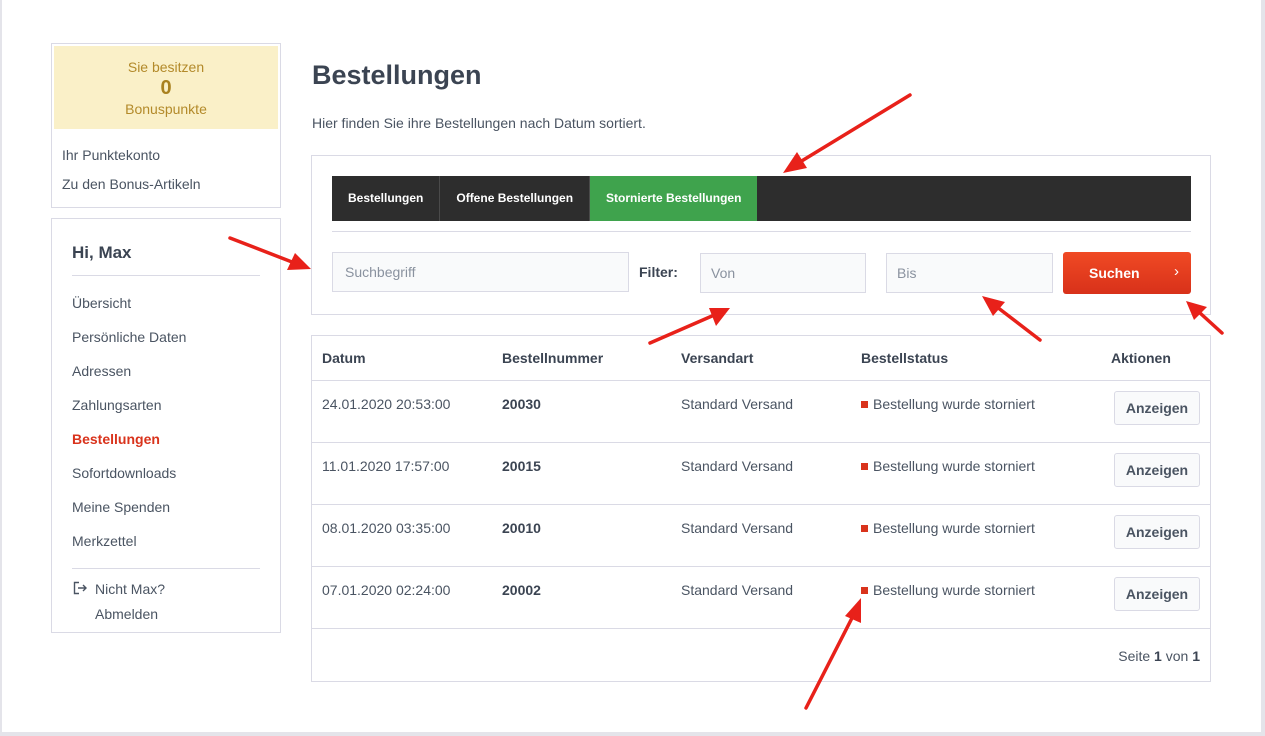 The image size is (1265, 736). Describe the element at coordinates (166, 184) in the screenshot. I see `bonus-articles-link: Zu den Bonus-Artikeln` at that location.